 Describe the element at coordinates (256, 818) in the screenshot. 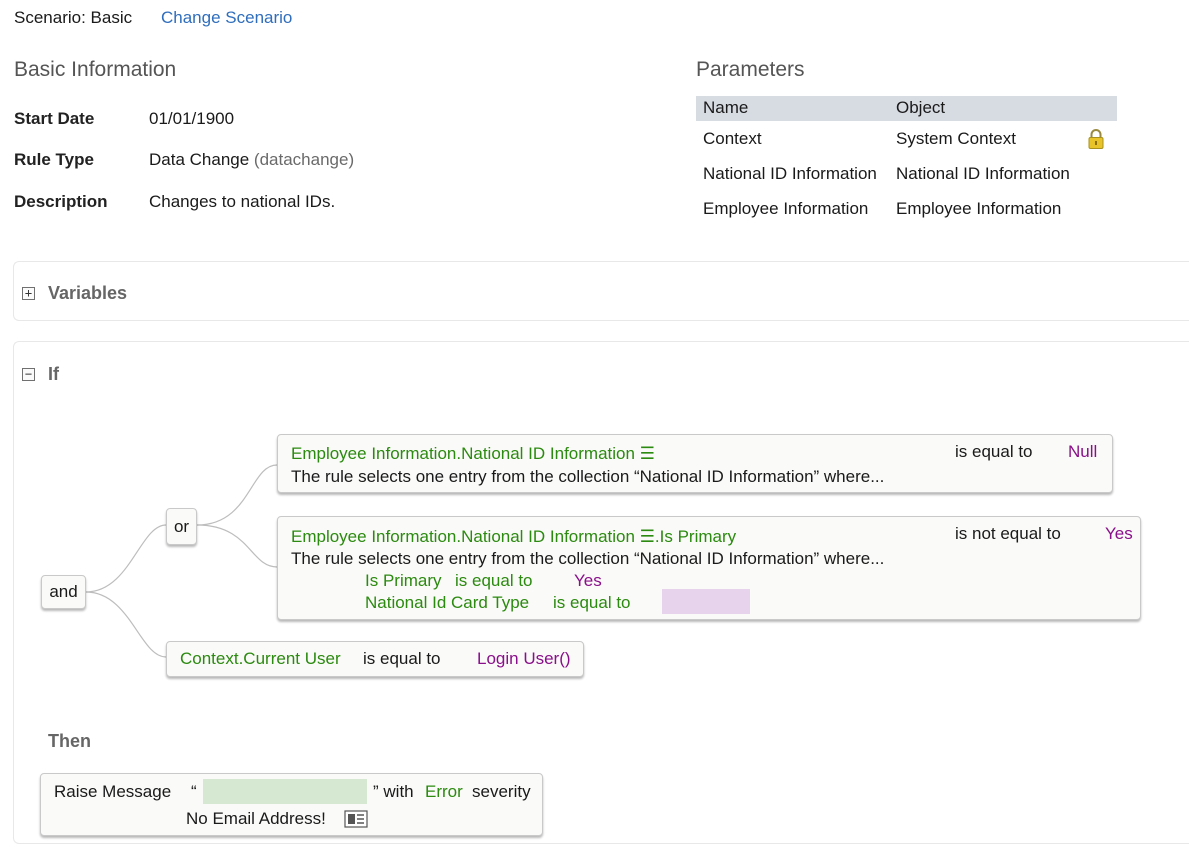

I see `message-text: No Email Address!` at that location.